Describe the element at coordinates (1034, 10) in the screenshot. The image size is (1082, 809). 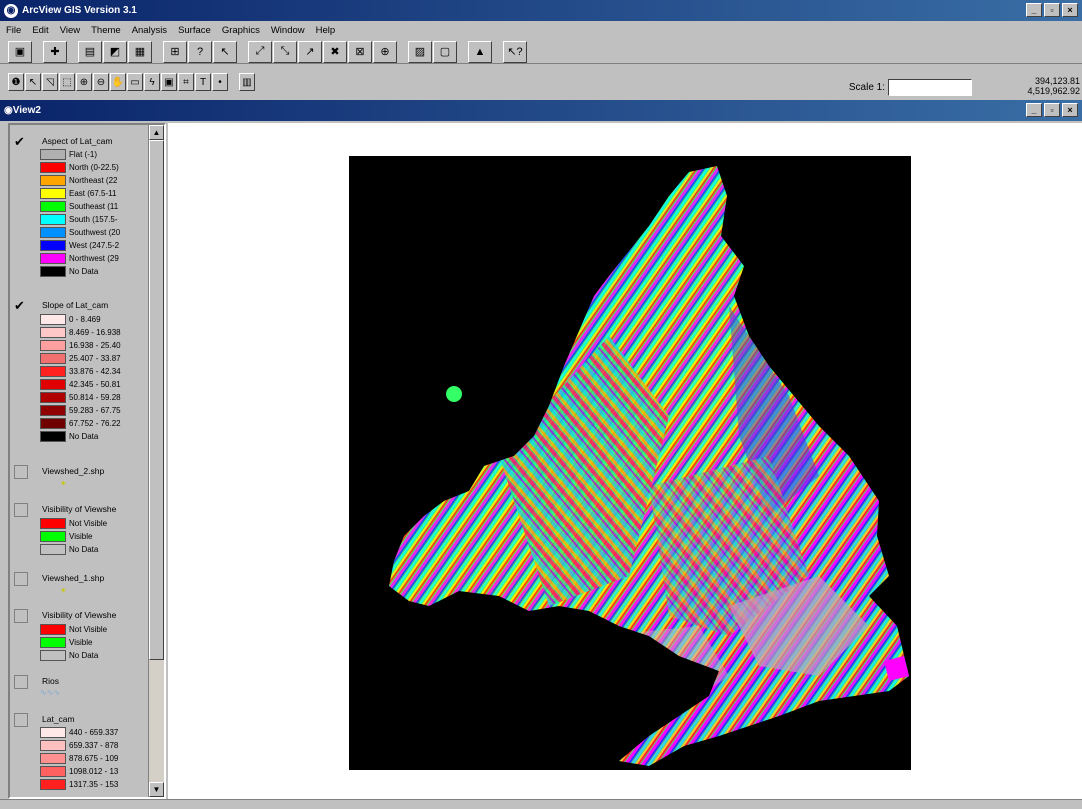
I see `minimize-button: _` at that location.